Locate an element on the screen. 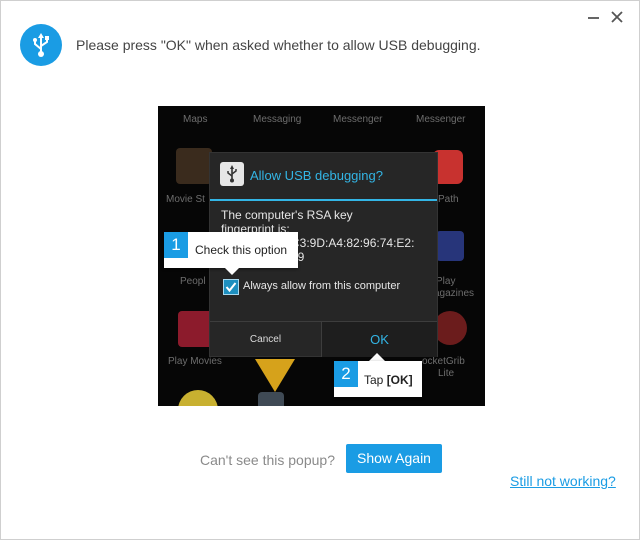 Image resolution: width=640 pixels, height=540 pixels. callout-number: 1 is located at coordinates (176, 245).